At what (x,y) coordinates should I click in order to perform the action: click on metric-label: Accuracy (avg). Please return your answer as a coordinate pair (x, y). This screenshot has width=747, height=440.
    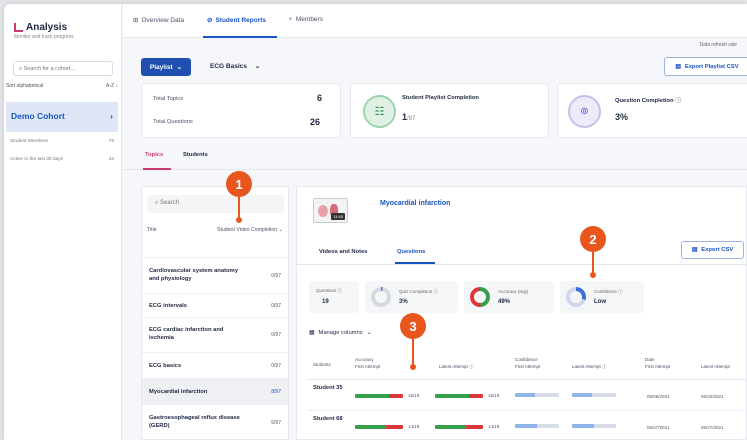
    Looking at the image, I should click on (513, 291).